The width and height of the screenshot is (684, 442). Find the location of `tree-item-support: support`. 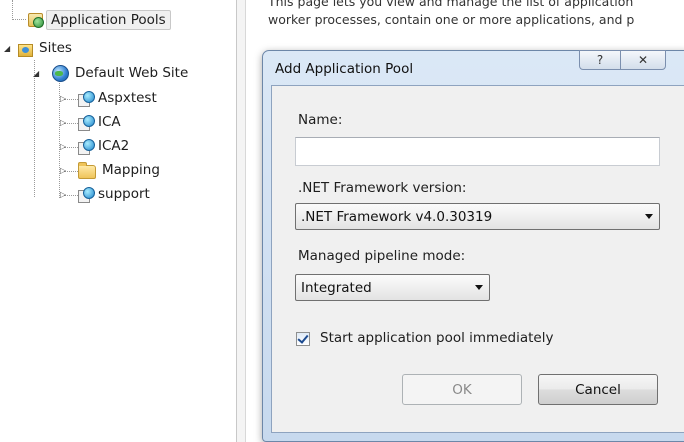

tree-item-support: support is located at coordinates (115, 194).